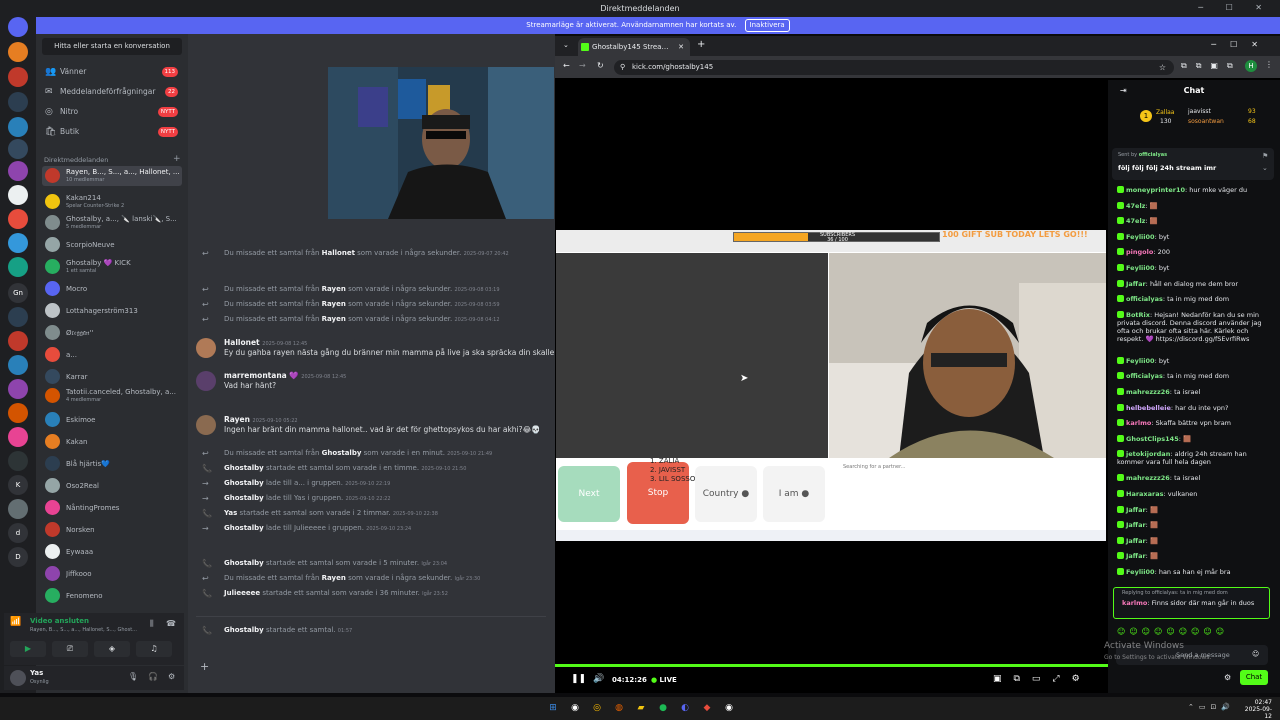 The height and width of the screenshot is (720, 1280). I want to click on author-name: Rayen, so click(237, 419).